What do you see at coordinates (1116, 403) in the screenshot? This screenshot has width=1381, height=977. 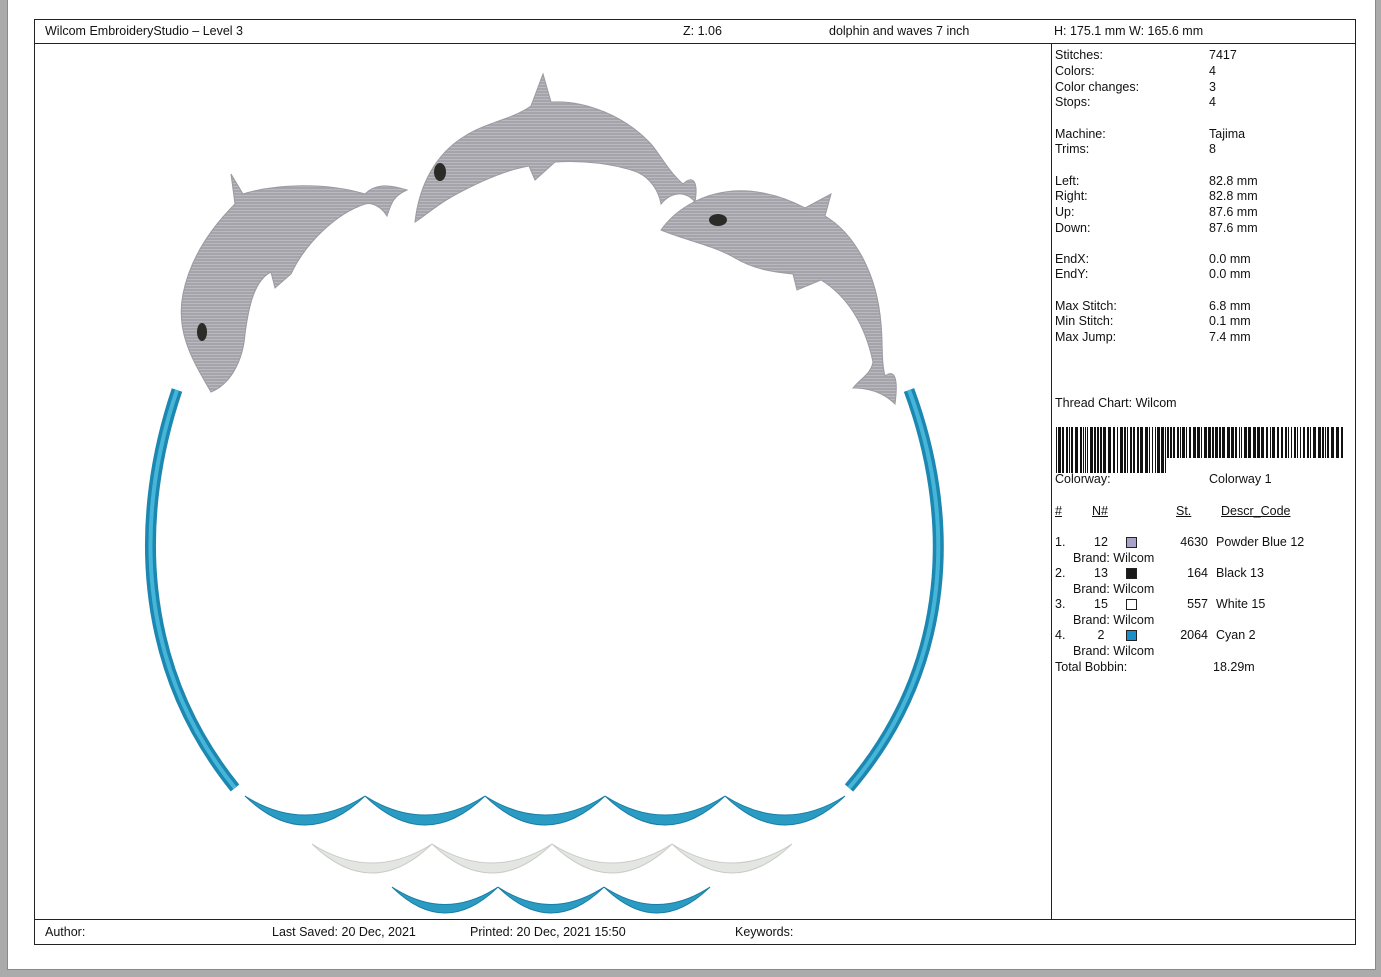 I see `thread-chart-label: Thread Chart: Wilcom` at bounding box center [1116, 403].